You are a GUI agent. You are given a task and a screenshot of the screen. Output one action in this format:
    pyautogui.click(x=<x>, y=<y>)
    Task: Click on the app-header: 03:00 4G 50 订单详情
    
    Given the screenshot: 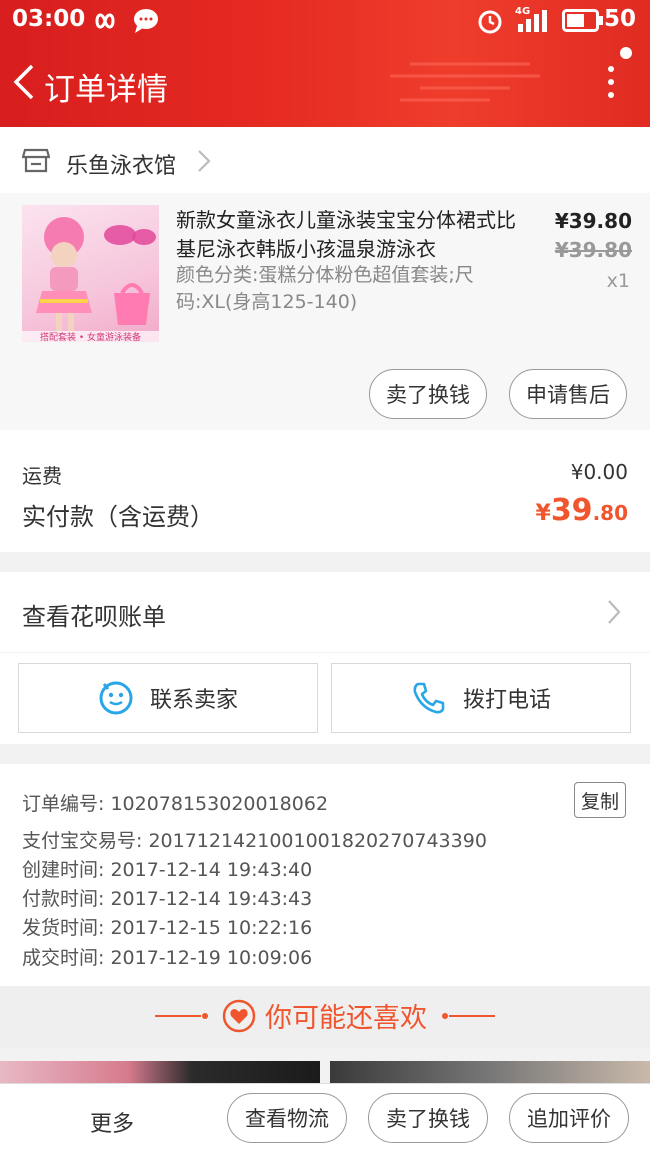 What is the action you would take?
    pyautogui.click(x=325, y=63)
    